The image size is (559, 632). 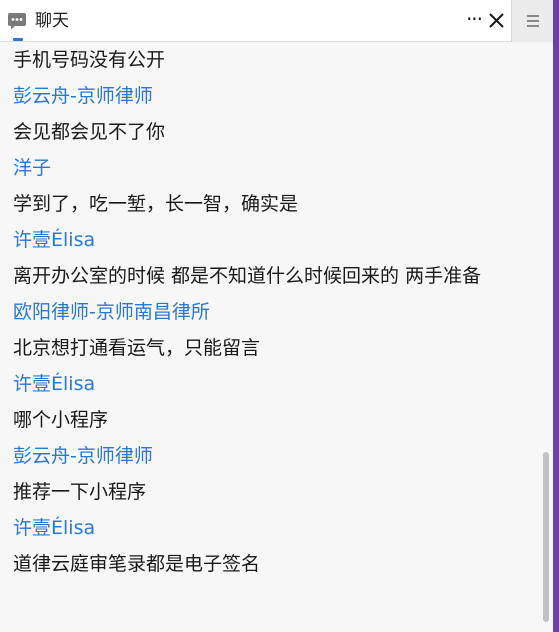 I want to click on message-content: 会见都会见不了你, so click(x=89, y=132).